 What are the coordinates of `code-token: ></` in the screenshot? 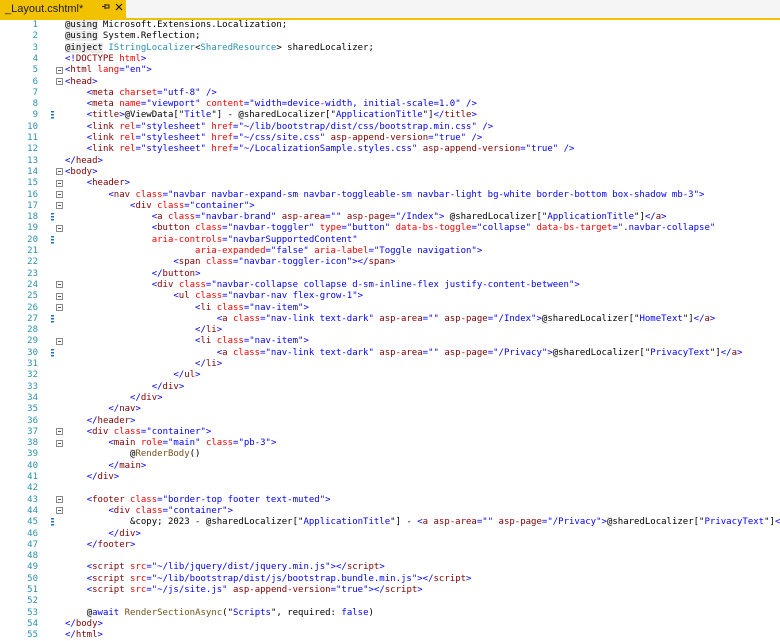 It's located at (338, 567).